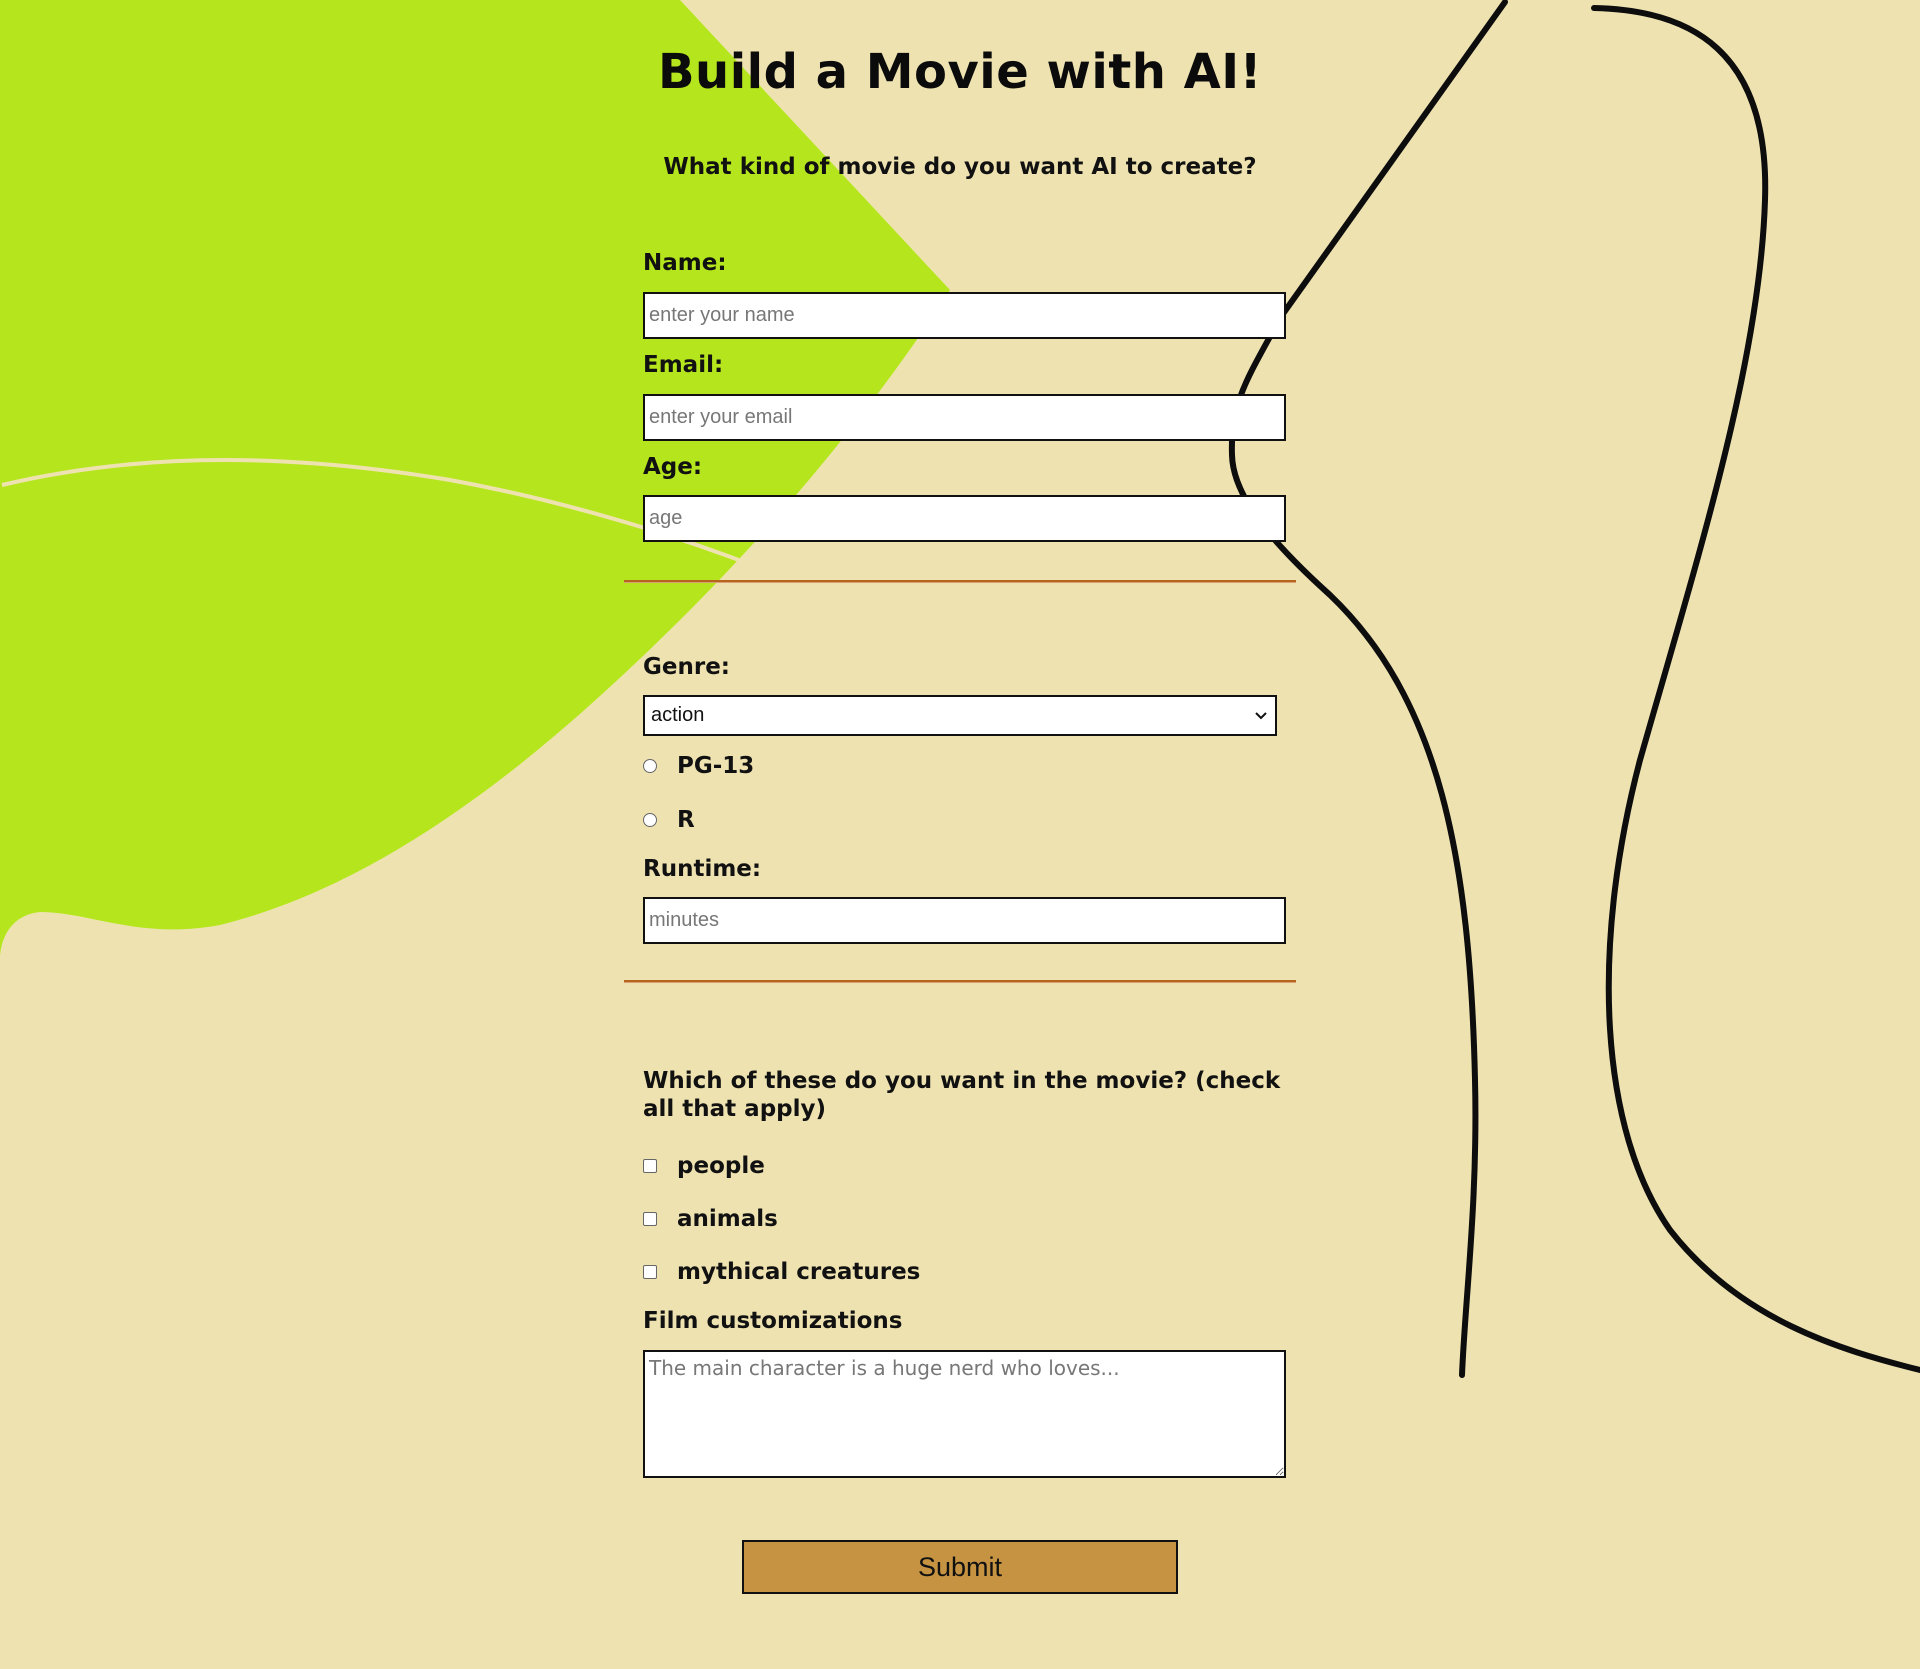 The image size is (1920, 1669). What do you see at coordinates (727, 1219) in the screenshot?
I see `extras-label-animals: animals` at bounding box center [727, 1219].